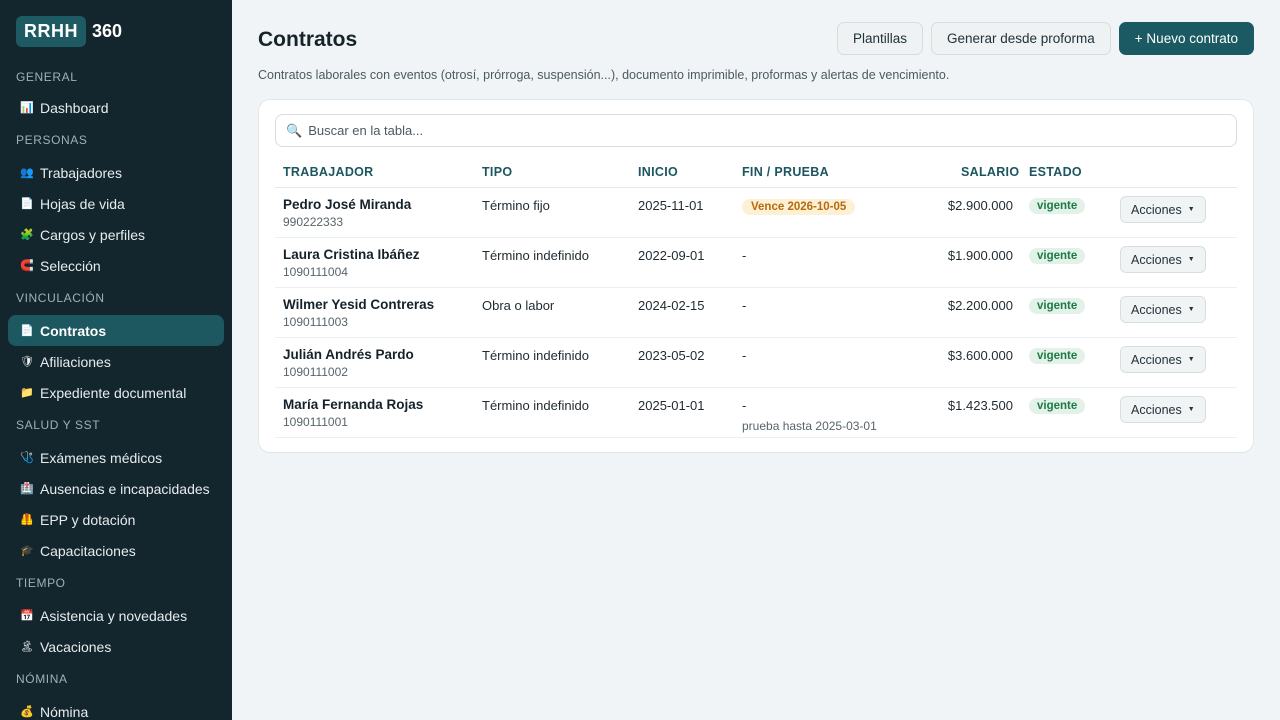  Describe the element at coordinates (671, 255) in the screenshot. I see `start-date: 2022-09-01` at that location.